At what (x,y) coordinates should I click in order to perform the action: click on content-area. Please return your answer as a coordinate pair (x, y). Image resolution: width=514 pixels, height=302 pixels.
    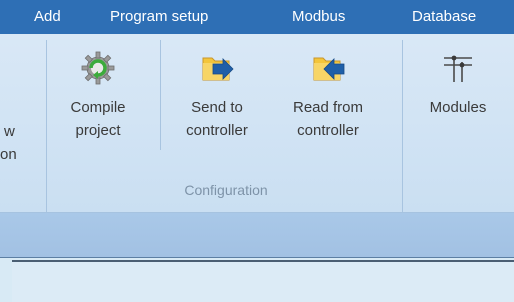
    Looking at the image, I should click on (263, 281).